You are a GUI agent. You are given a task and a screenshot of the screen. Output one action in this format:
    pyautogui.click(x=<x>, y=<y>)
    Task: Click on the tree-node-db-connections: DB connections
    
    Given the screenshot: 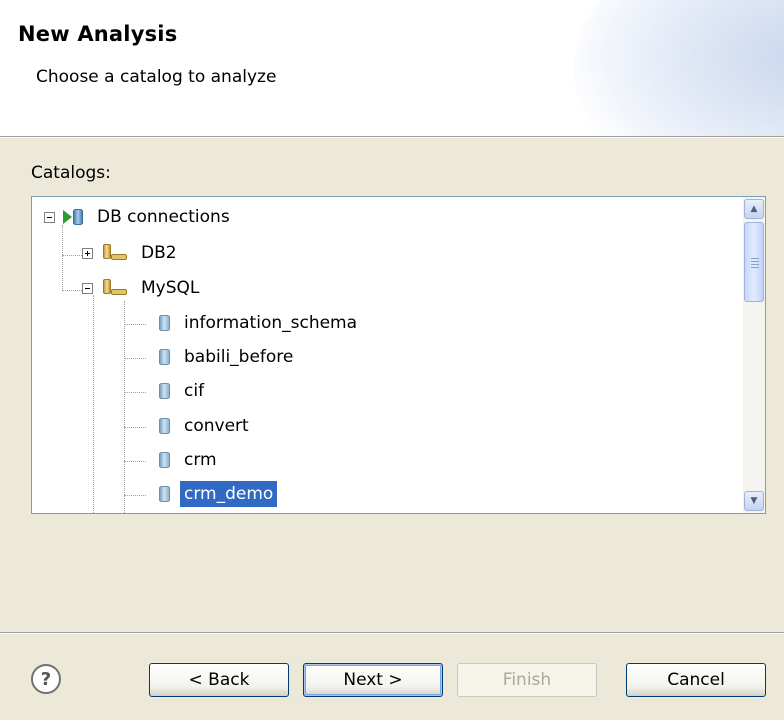 What is the action you would take?
    pyautogui.click(x=139, y=217)
    